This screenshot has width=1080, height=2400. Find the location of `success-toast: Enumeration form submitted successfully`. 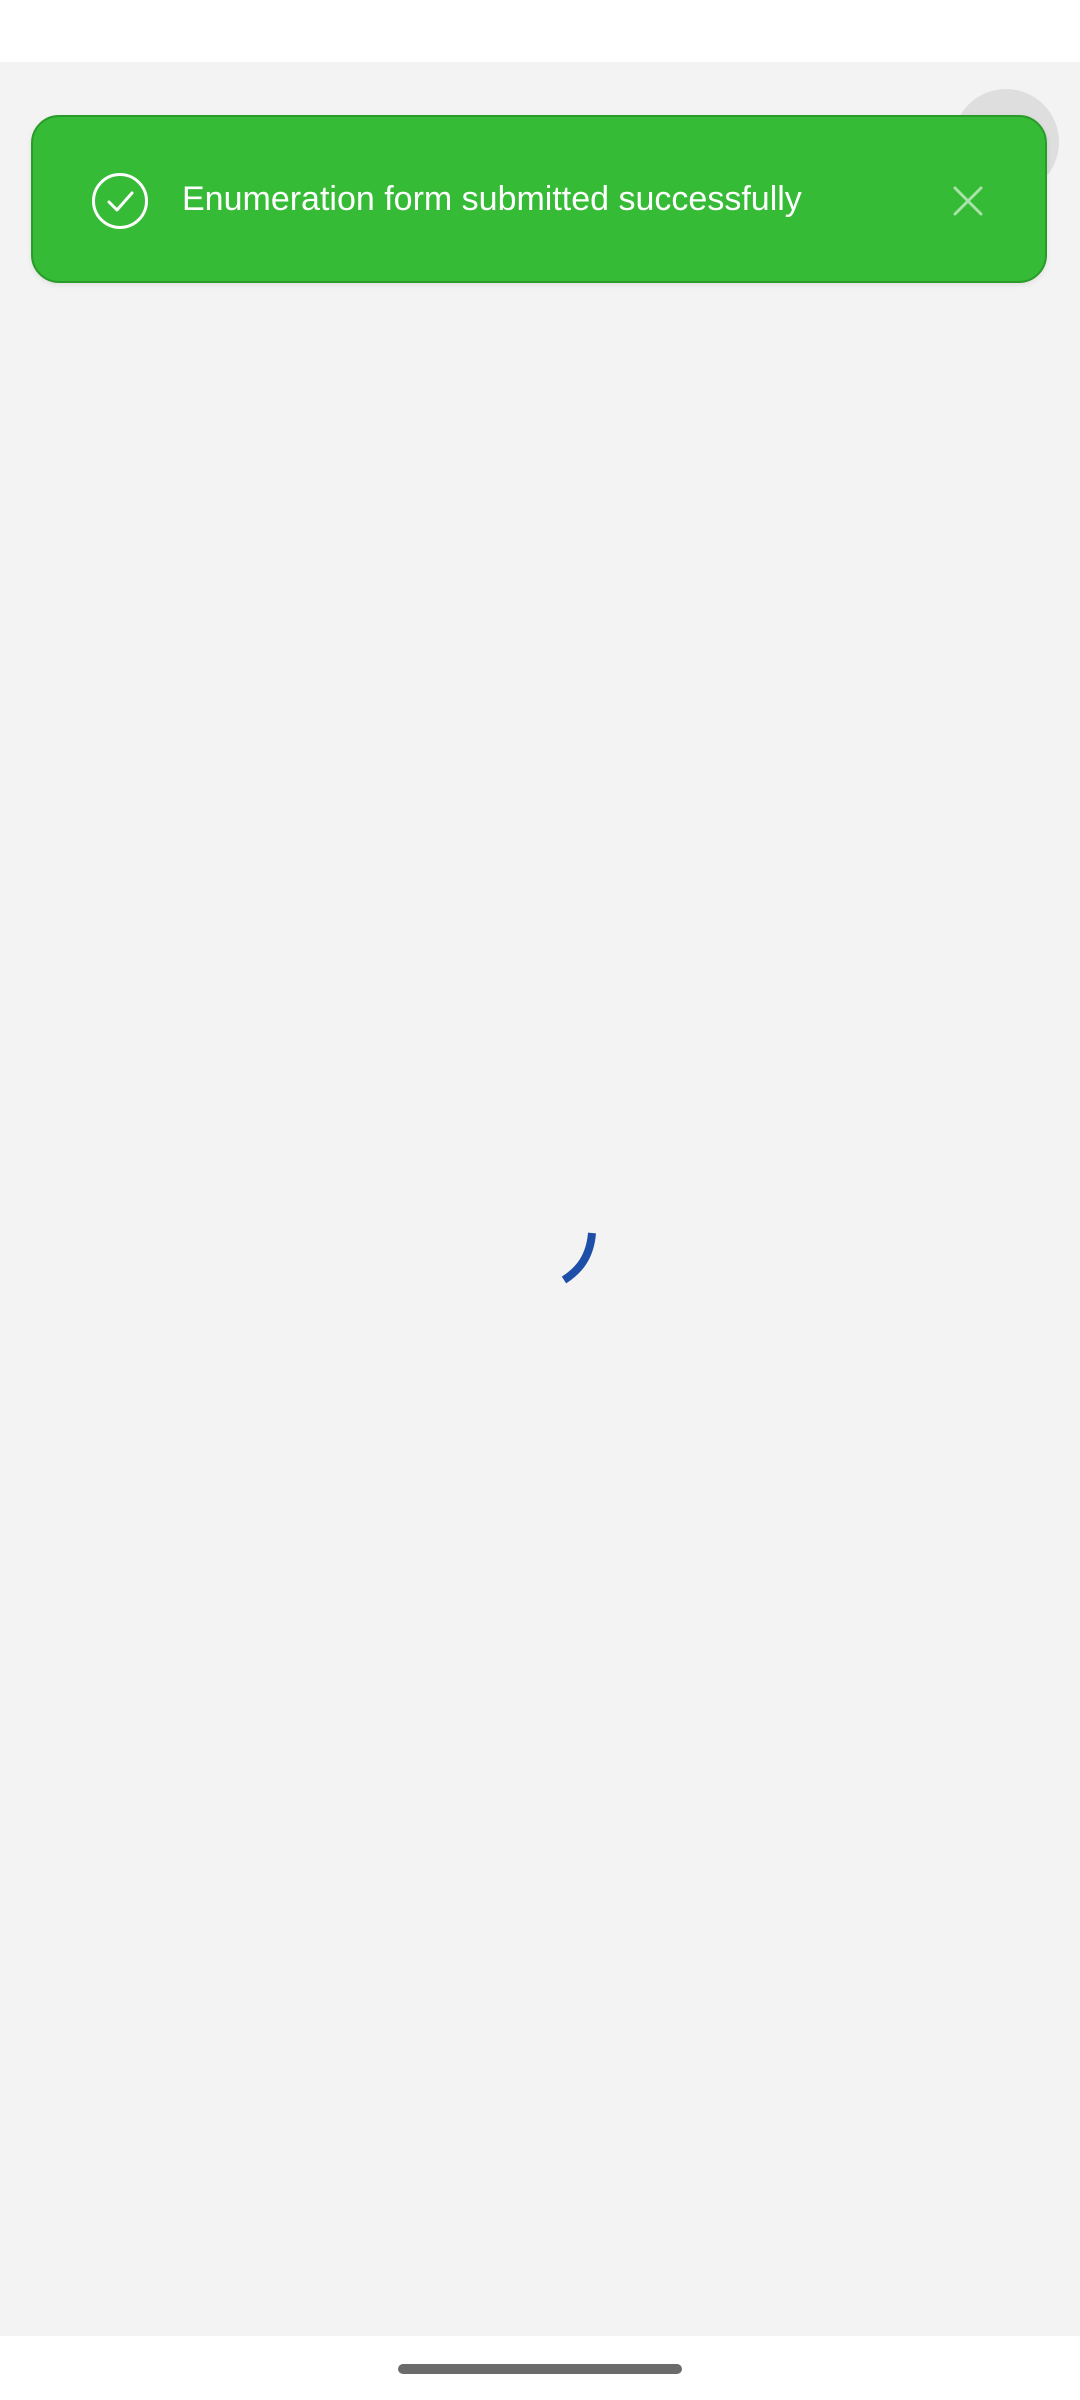

success-toast: Enumeration form submitted successfully is located at coordinates (539, 199).